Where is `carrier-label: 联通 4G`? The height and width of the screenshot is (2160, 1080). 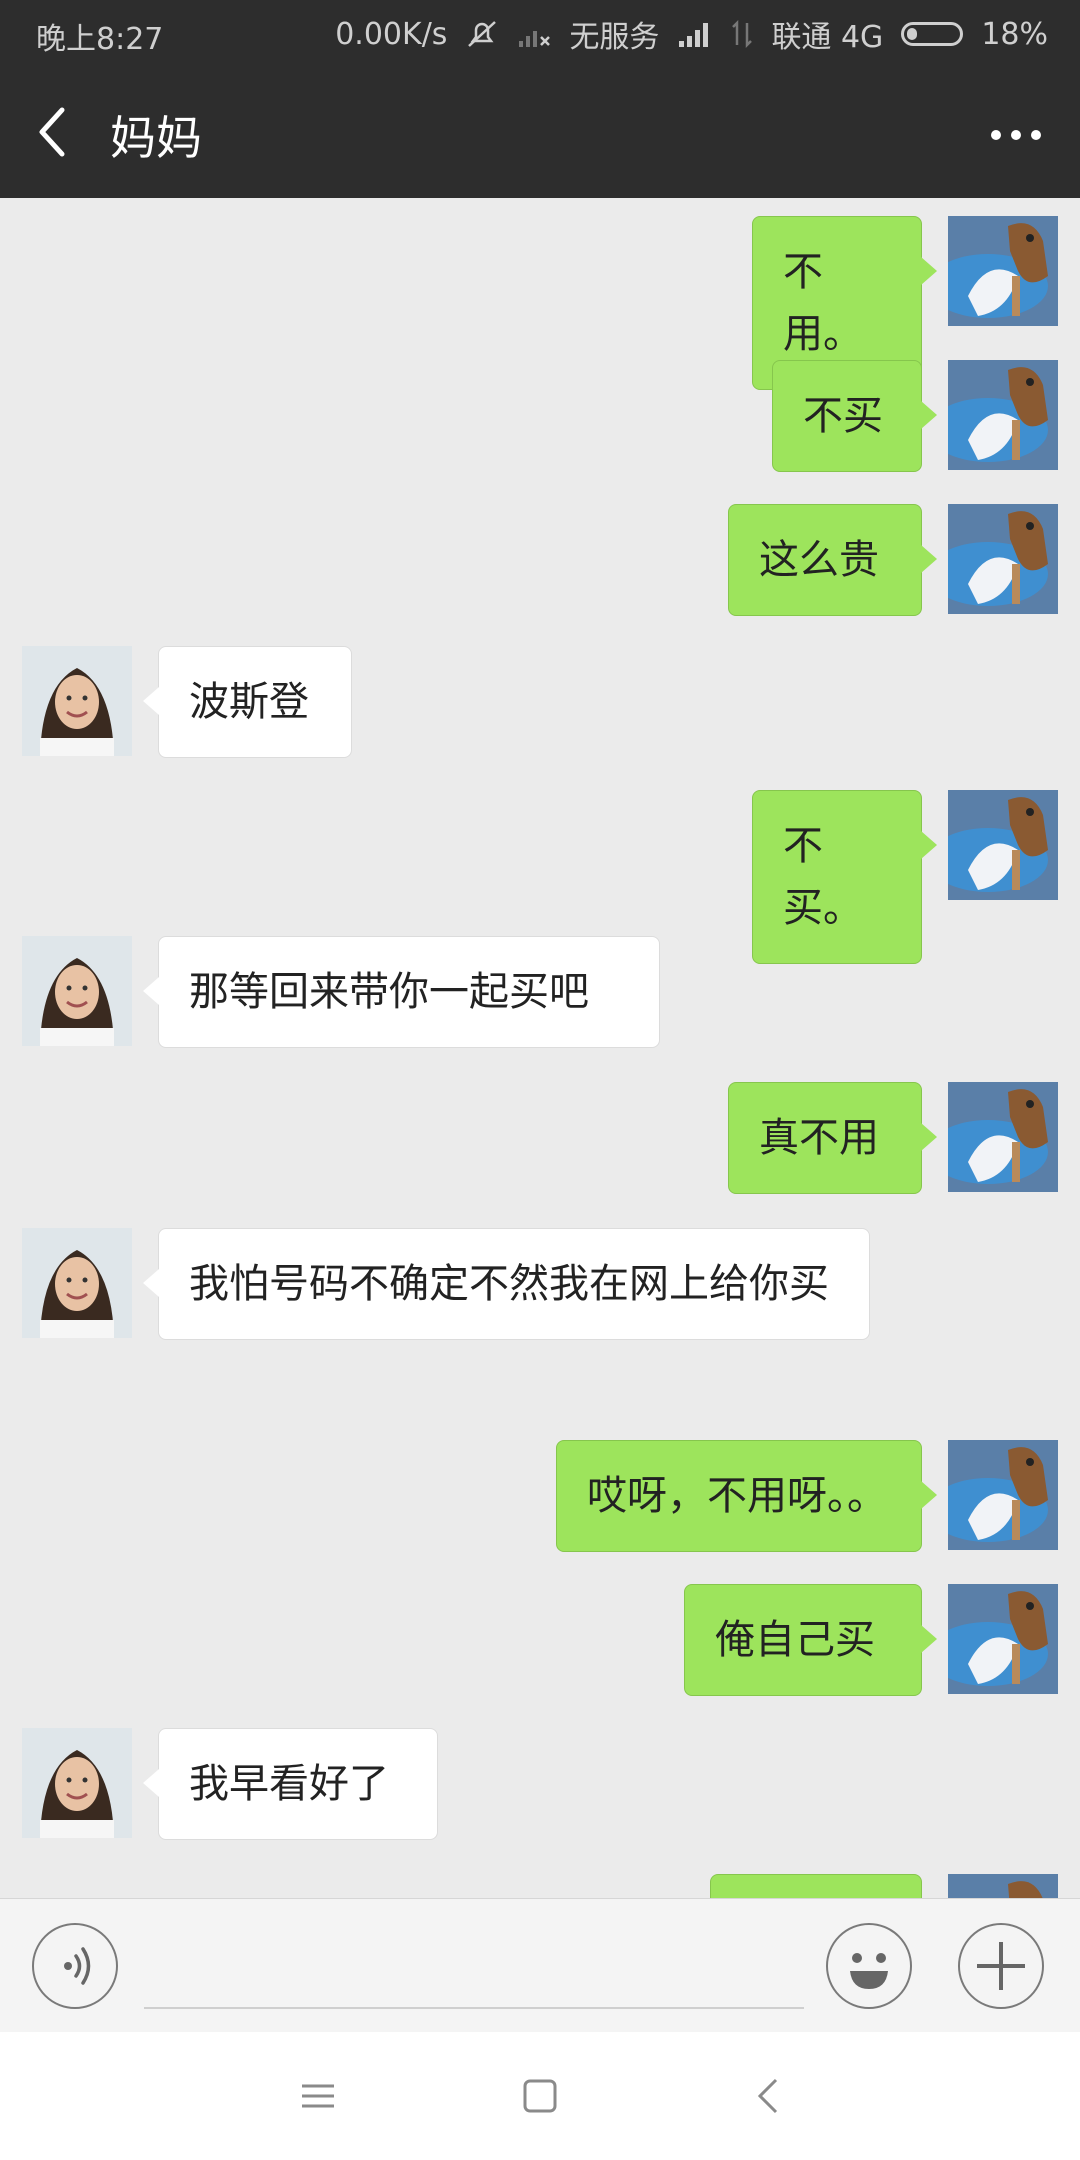
carrier-label: 联通 4G is located at coordinates (827, 37).